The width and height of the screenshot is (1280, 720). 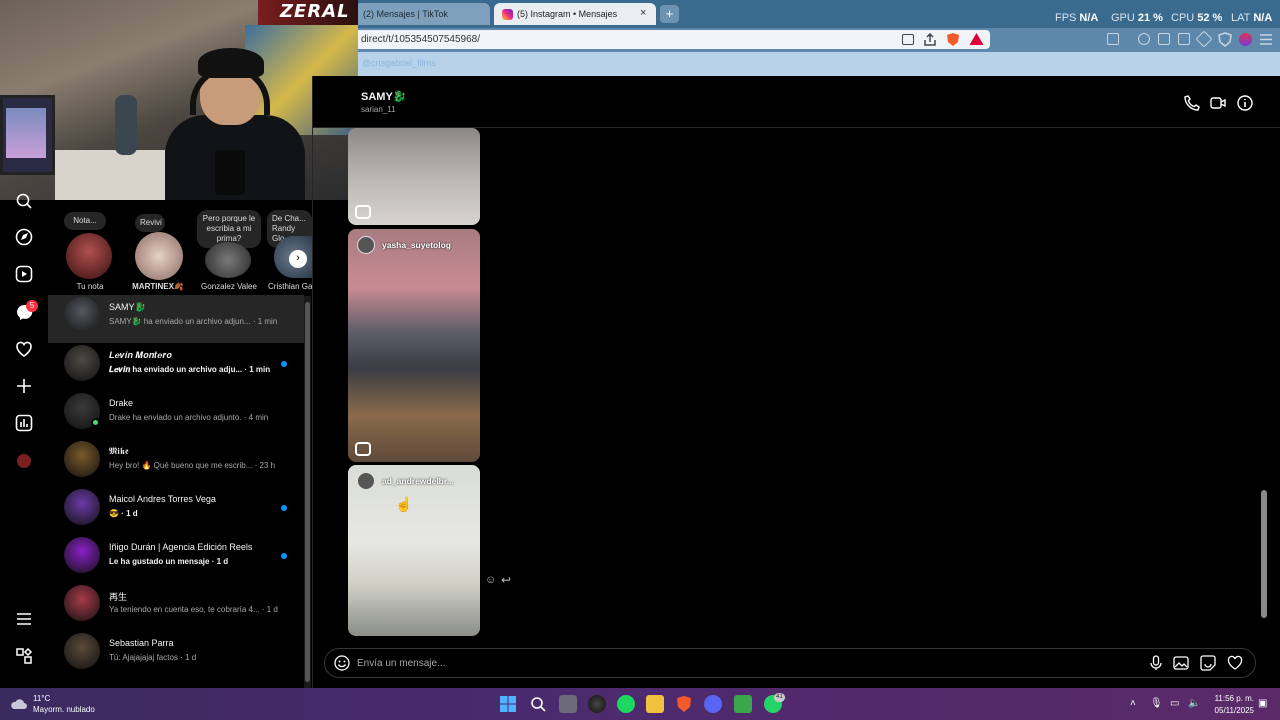 I want to click on conversation-preview: 😎 · 1 d, so click(x=123, y=513).